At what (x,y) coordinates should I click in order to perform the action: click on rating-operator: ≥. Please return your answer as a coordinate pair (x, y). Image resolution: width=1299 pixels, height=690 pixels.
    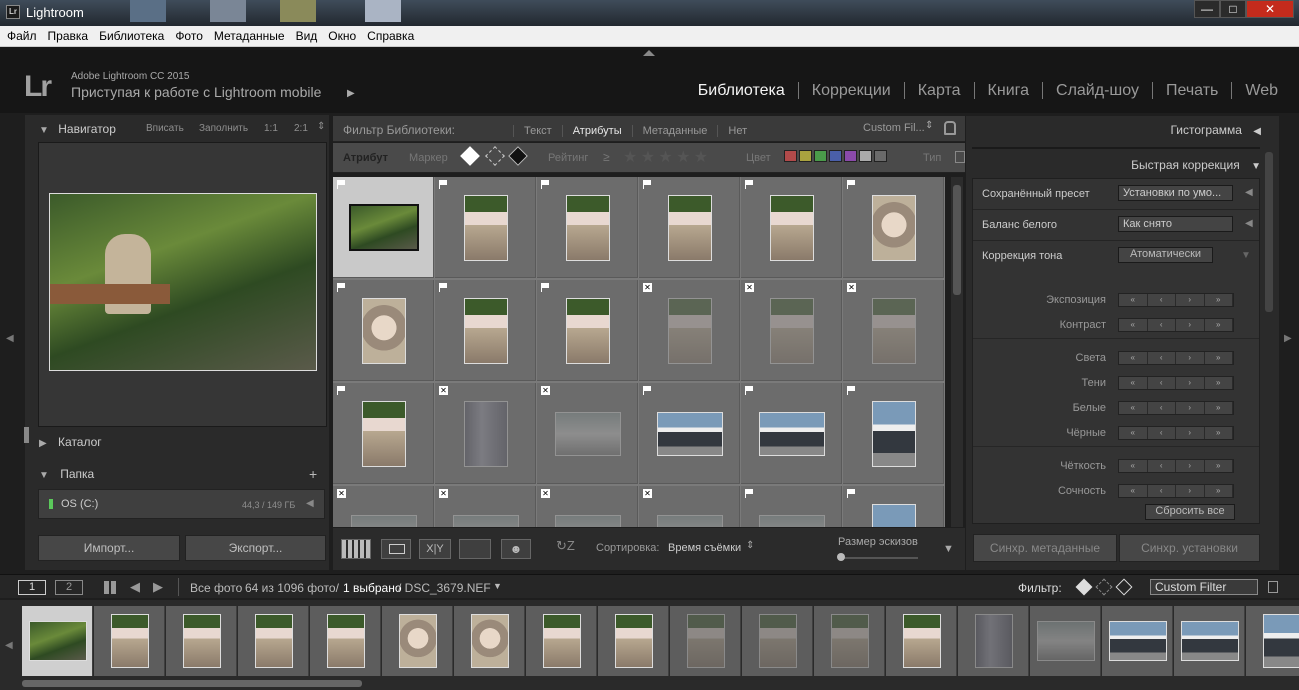
    Looking at the image, I should click on (606, 157).